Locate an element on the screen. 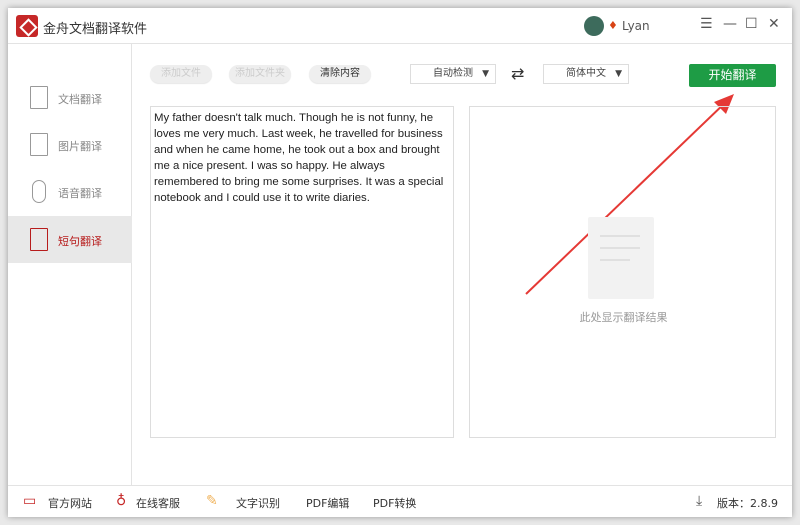  maximize-button: ☐ is located at coordinates (751, 24).